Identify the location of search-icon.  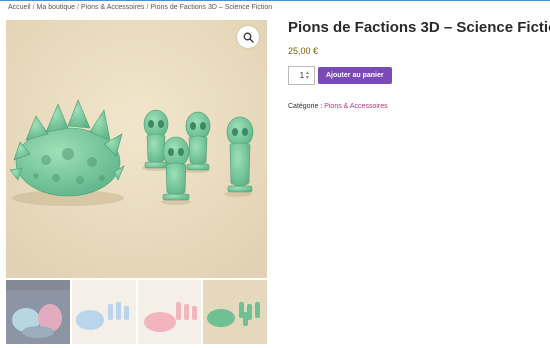
(248, 37).